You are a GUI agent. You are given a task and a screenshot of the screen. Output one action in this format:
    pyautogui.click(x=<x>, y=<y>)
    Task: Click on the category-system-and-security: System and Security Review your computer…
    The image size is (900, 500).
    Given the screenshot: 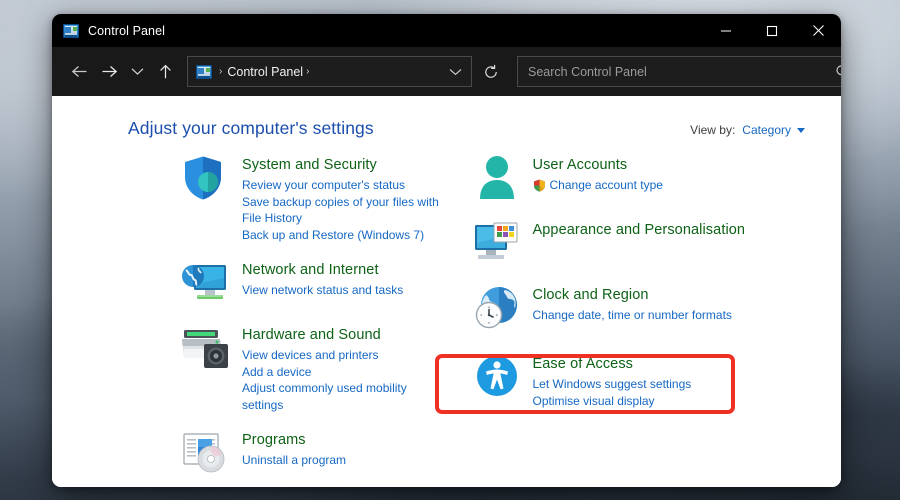 What is the action you would take?
    pyautogui.click(x=313, y=199)
    